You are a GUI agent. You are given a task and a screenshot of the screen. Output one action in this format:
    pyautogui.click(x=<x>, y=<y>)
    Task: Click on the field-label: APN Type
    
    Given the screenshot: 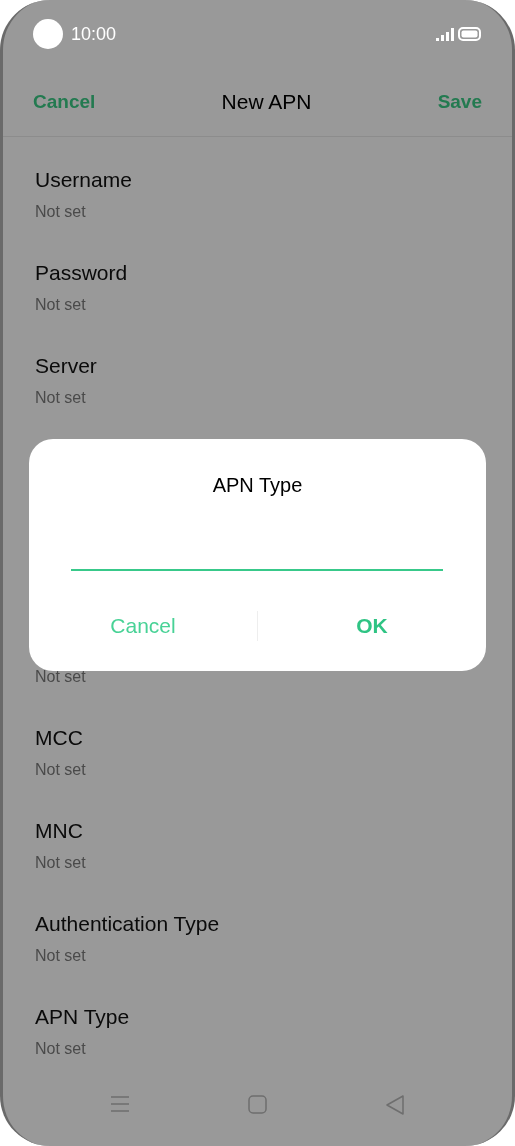 What is the action you would take?
    pyautogui.click(x=82, y=1017)
    